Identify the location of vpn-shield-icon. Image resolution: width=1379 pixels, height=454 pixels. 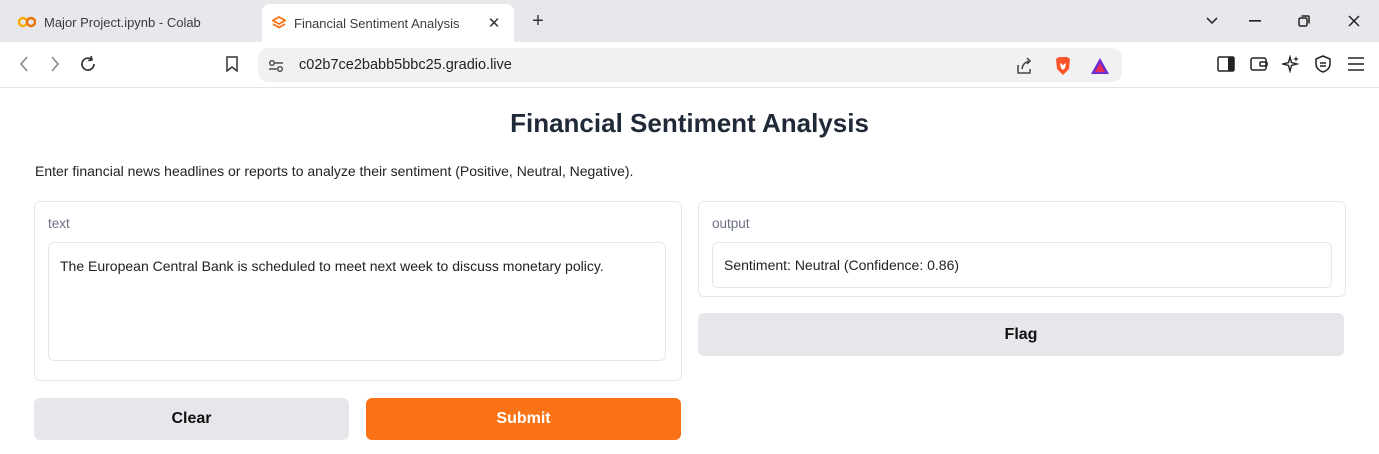
(1323, 64).